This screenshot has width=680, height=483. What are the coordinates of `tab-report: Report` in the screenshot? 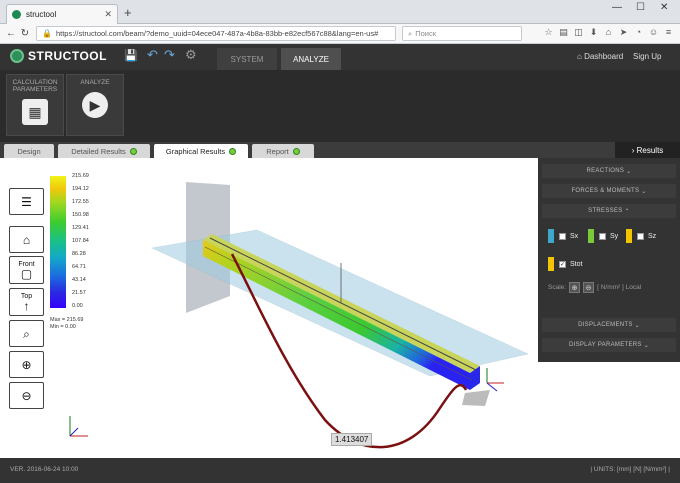 It's located at (283, 151).